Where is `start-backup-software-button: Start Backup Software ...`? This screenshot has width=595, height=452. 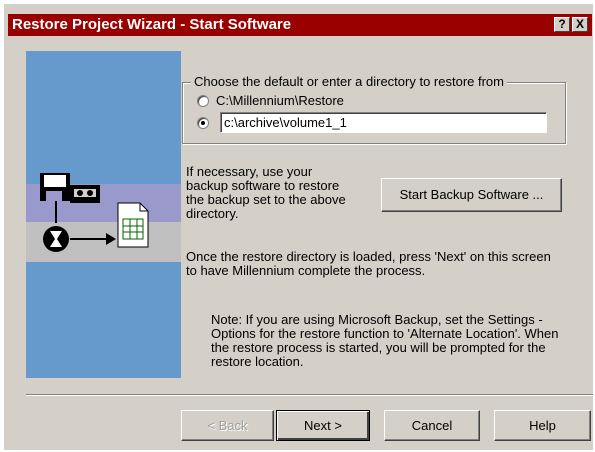
start-backup-software-button: Start Backup Software ... is located at coordinates (471, 195).